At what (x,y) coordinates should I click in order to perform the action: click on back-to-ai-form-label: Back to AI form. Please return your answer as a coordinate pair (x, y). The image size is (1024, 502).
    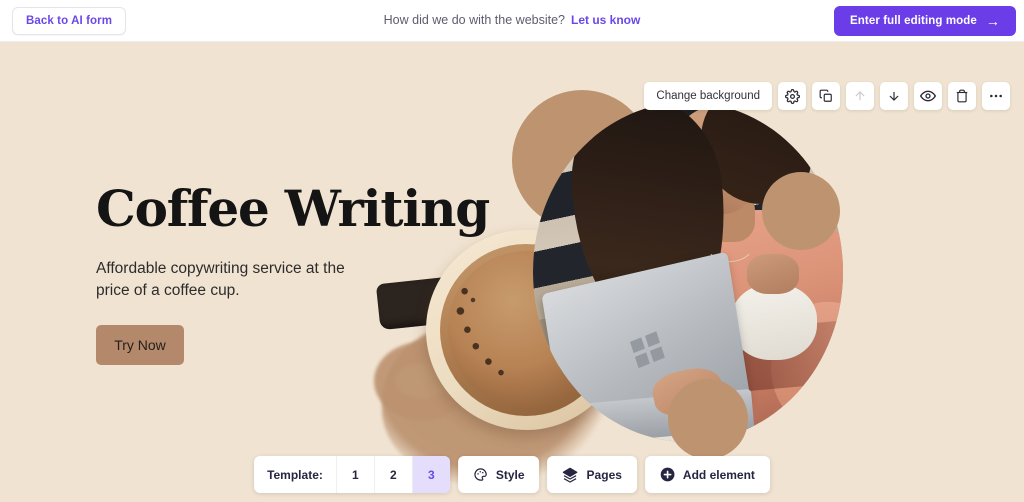
    Looking at the image, I should click on (69, 21).